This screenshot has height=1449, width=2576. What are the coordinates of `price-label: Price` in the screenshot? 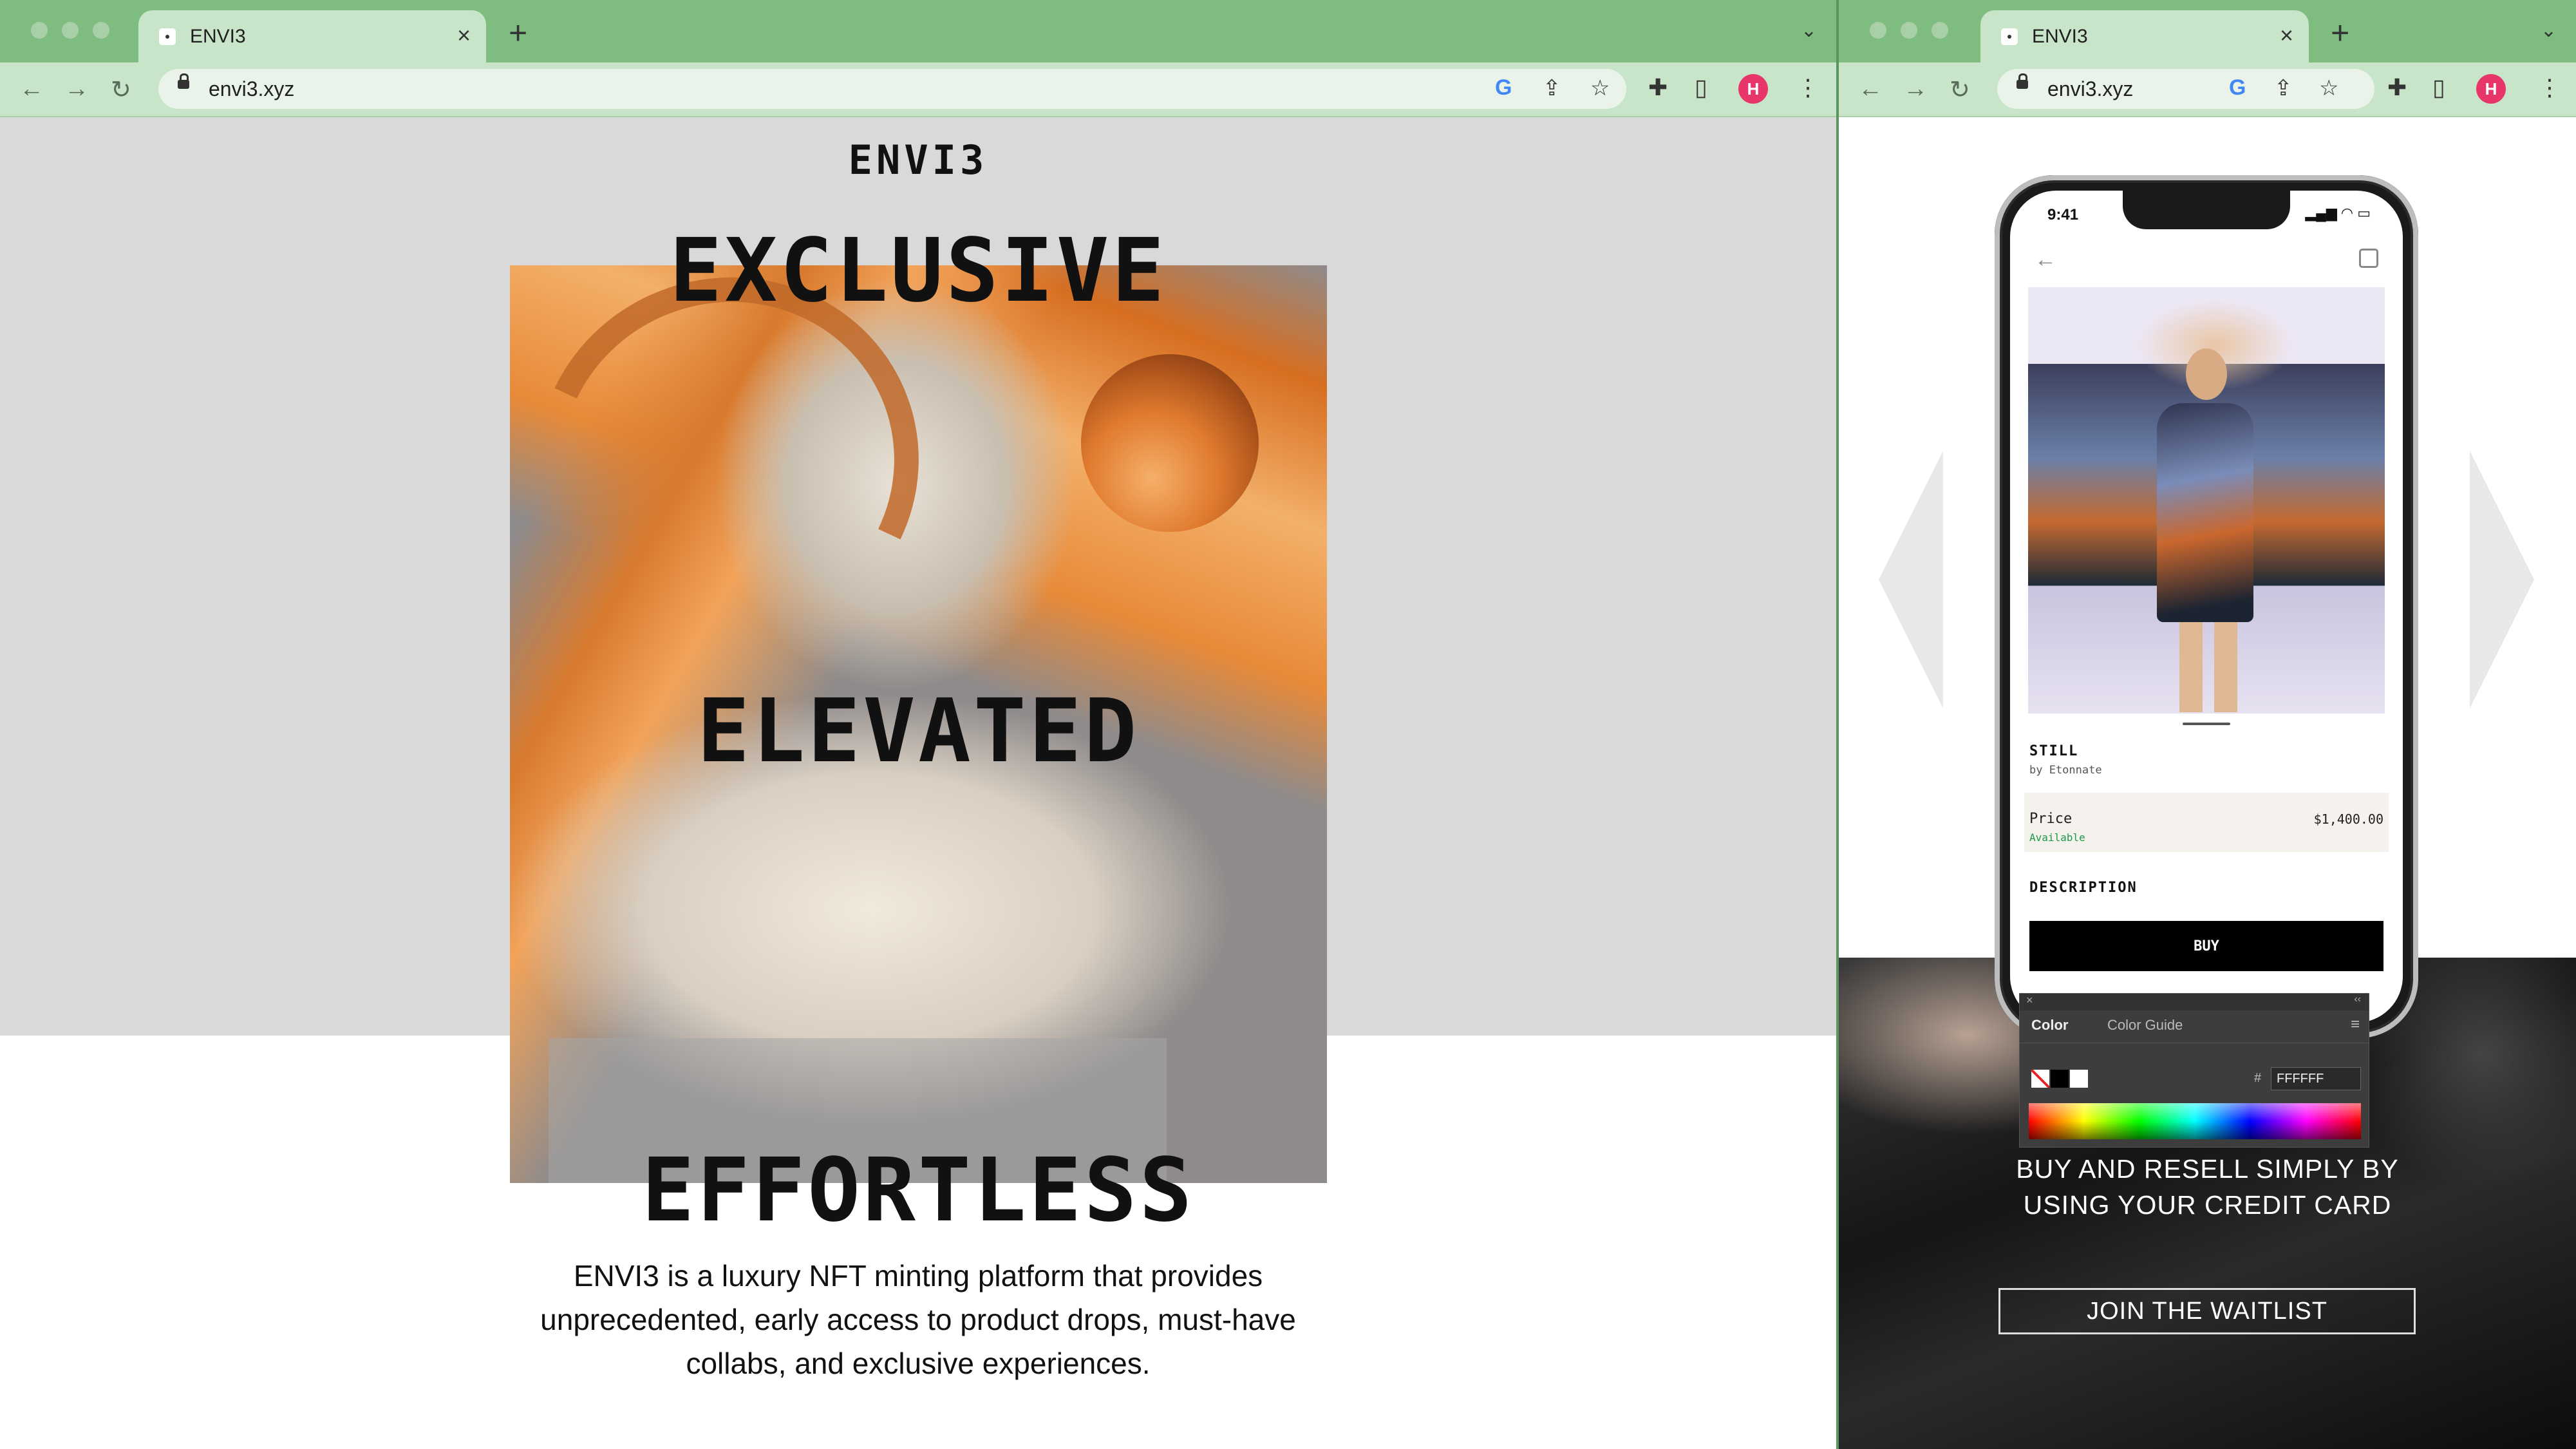 It's located at (2051, 819).